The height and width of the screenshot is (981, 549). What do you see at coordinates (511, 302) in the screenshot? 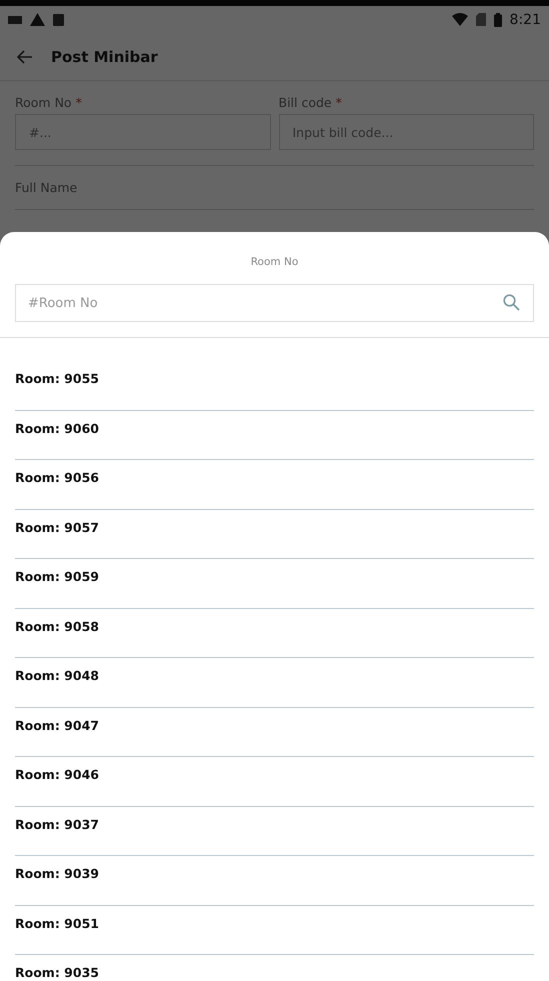
I see `search-icon` at bounding box center [511, 302].